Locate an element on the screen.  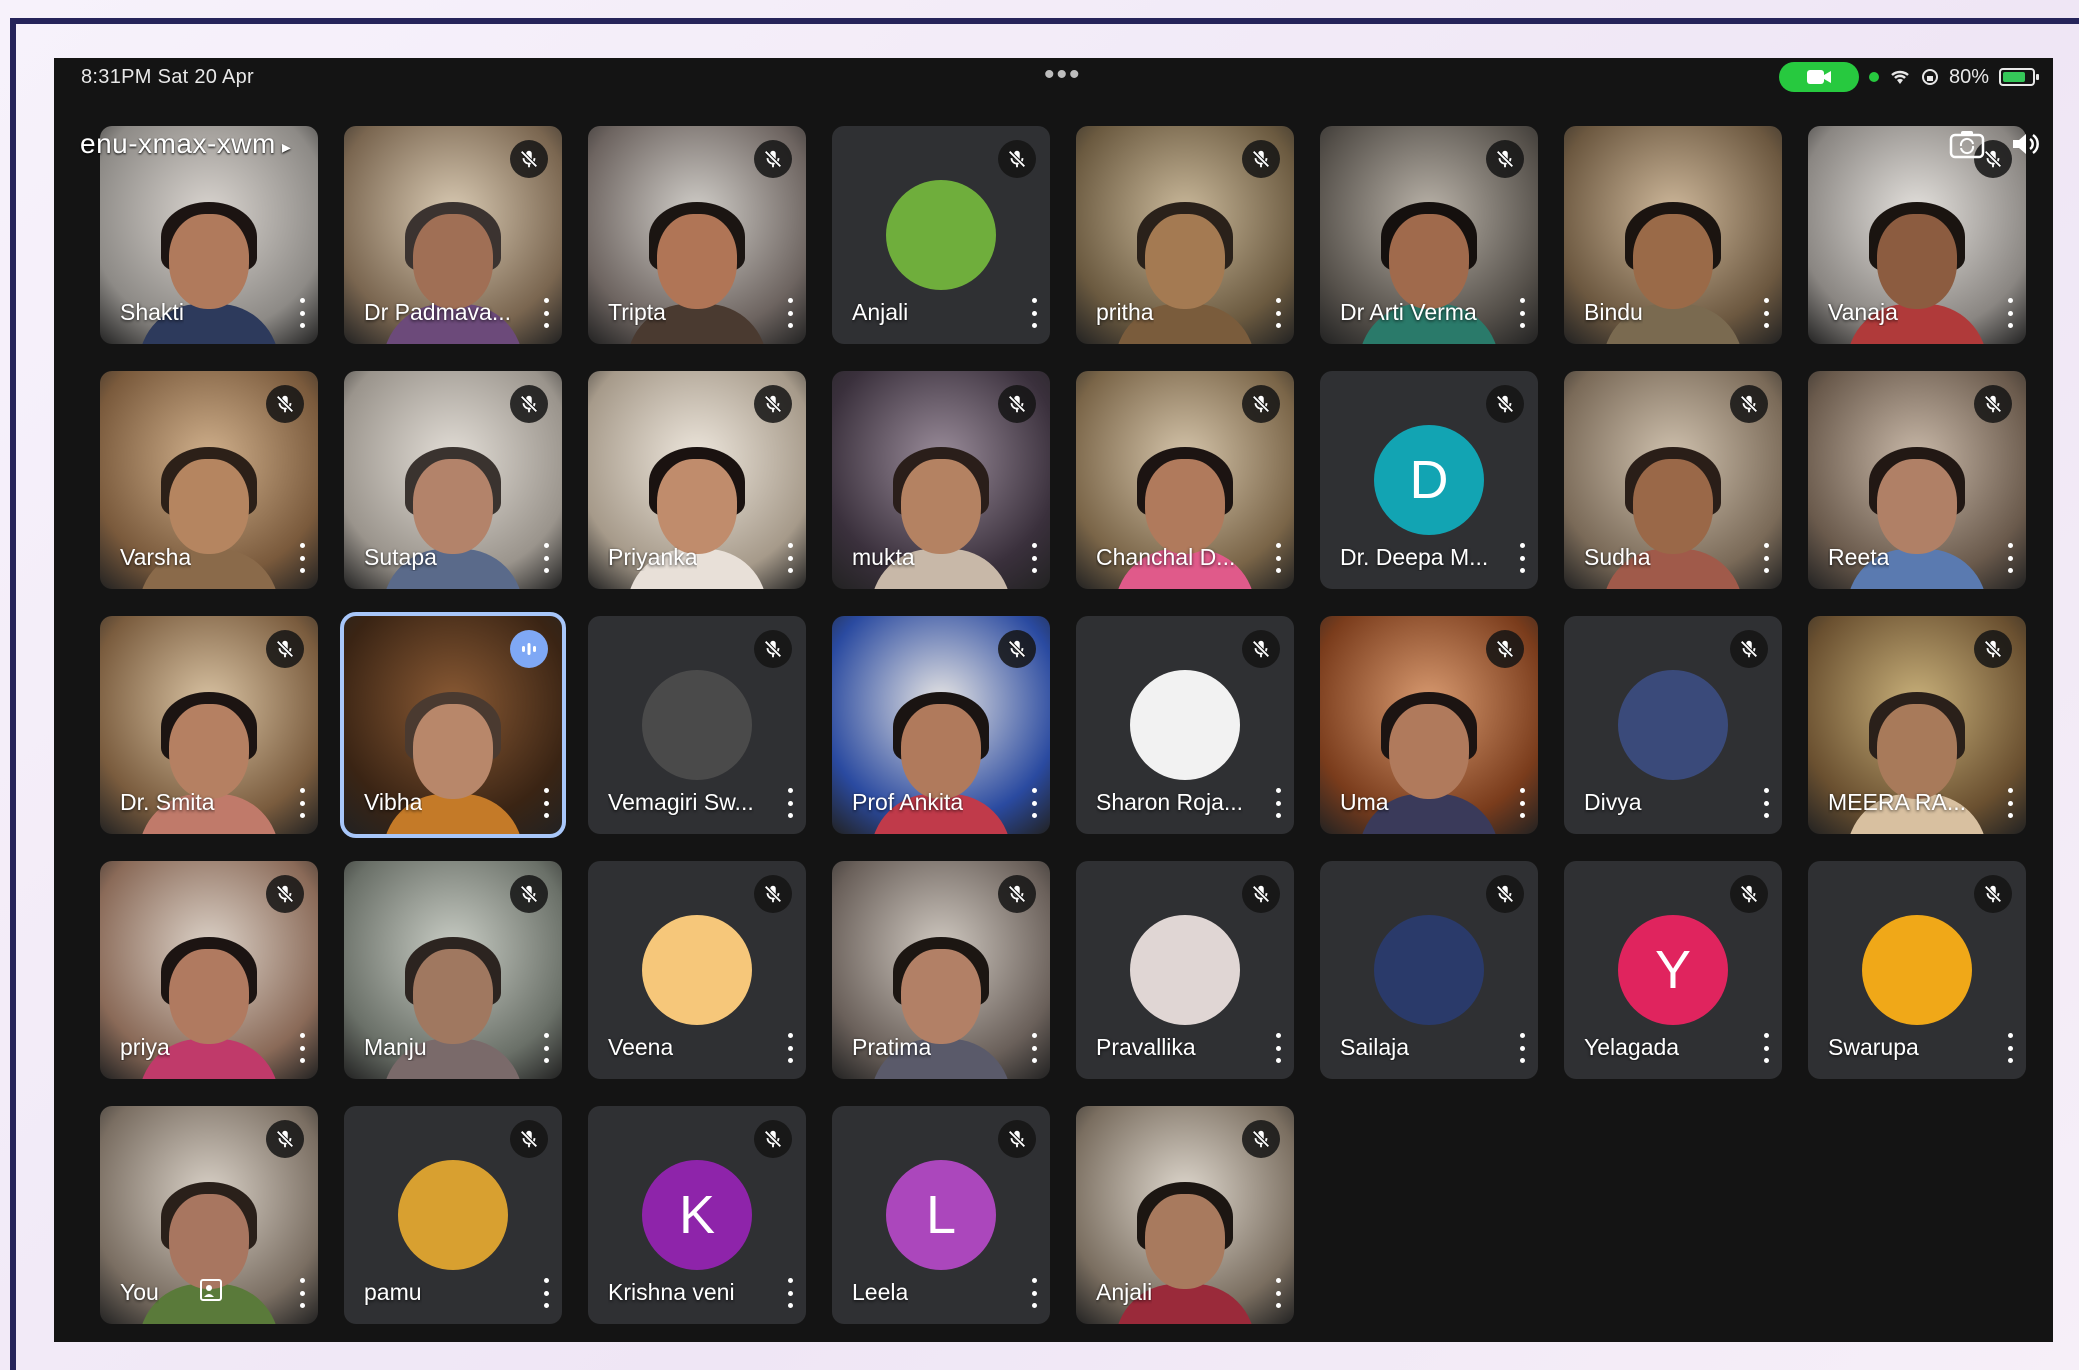
camera-active-pill is located at coordinates (1818, 77).